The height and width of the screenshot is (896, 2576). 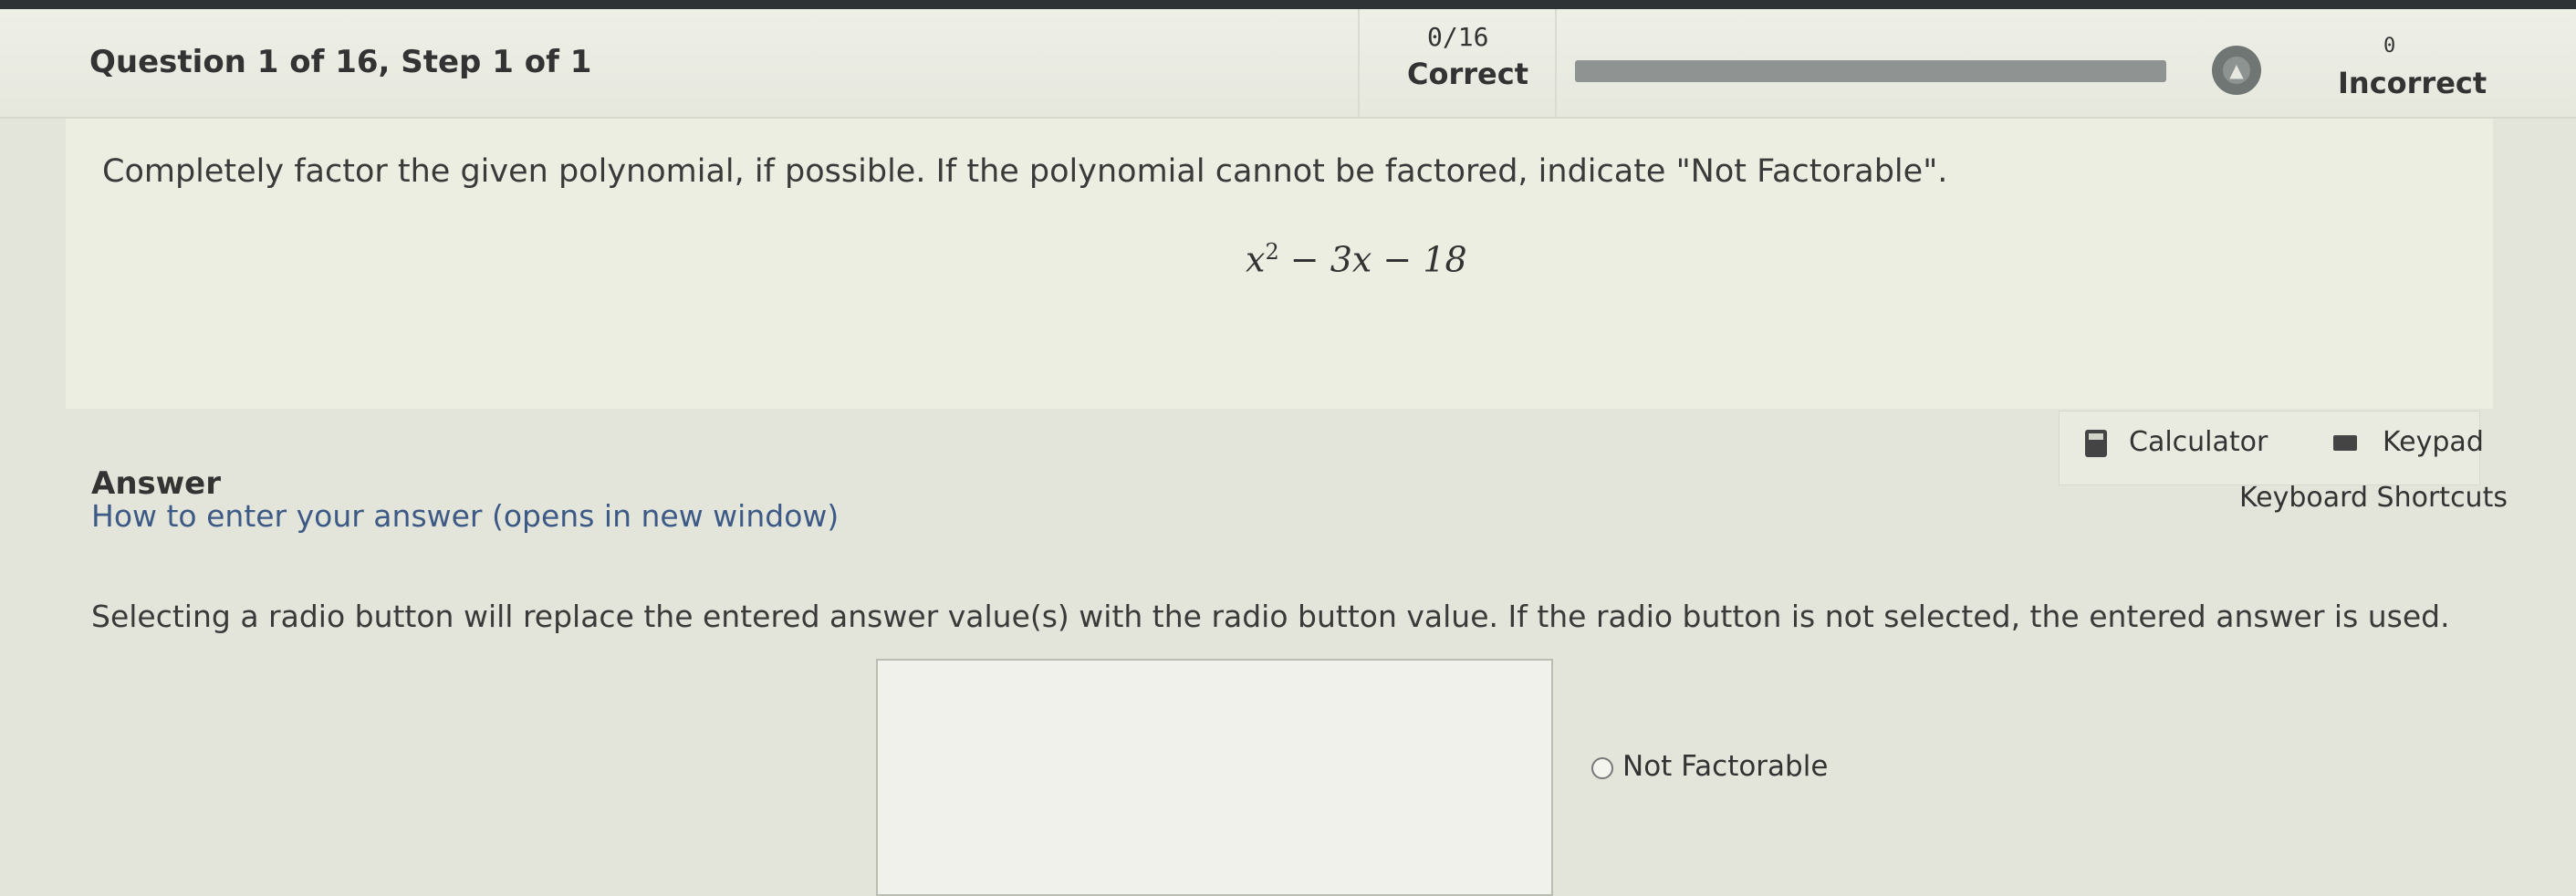 What do you see at coordinates (1272, 252) in the screenshot?
I see `poly-exponent: 2` at bounding box center [1272, 252].